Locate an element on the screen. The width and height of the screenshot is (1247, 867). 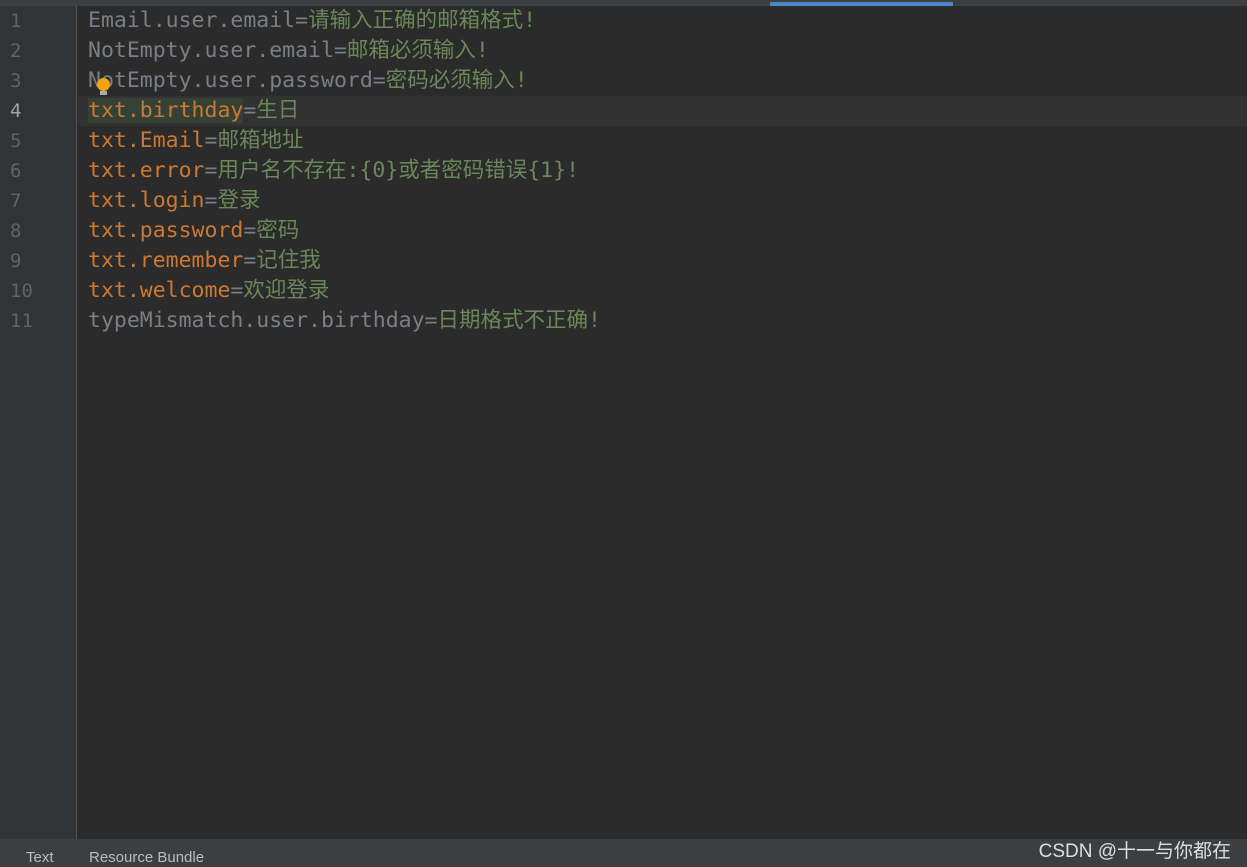
property-value: 密码必须输入! is located at coordinates (456, 80).